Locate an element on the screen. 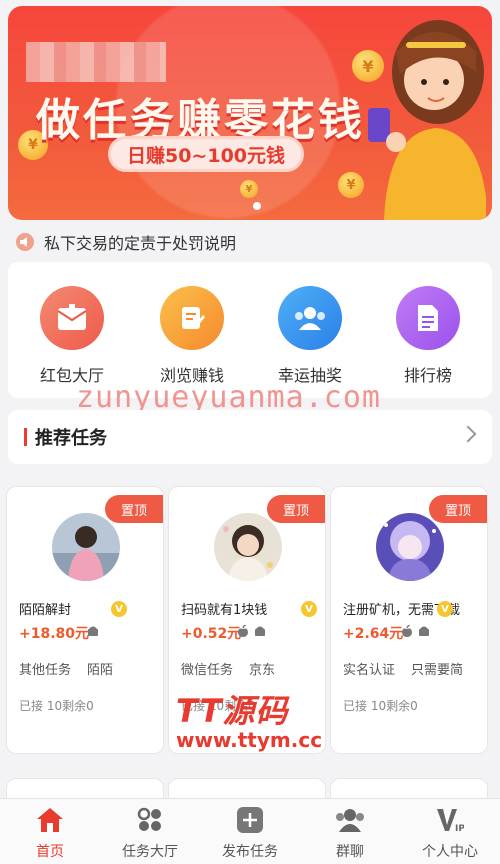  ttym-watermark: TT源码 www.ttym.cc is located at coordinates (249, 719).